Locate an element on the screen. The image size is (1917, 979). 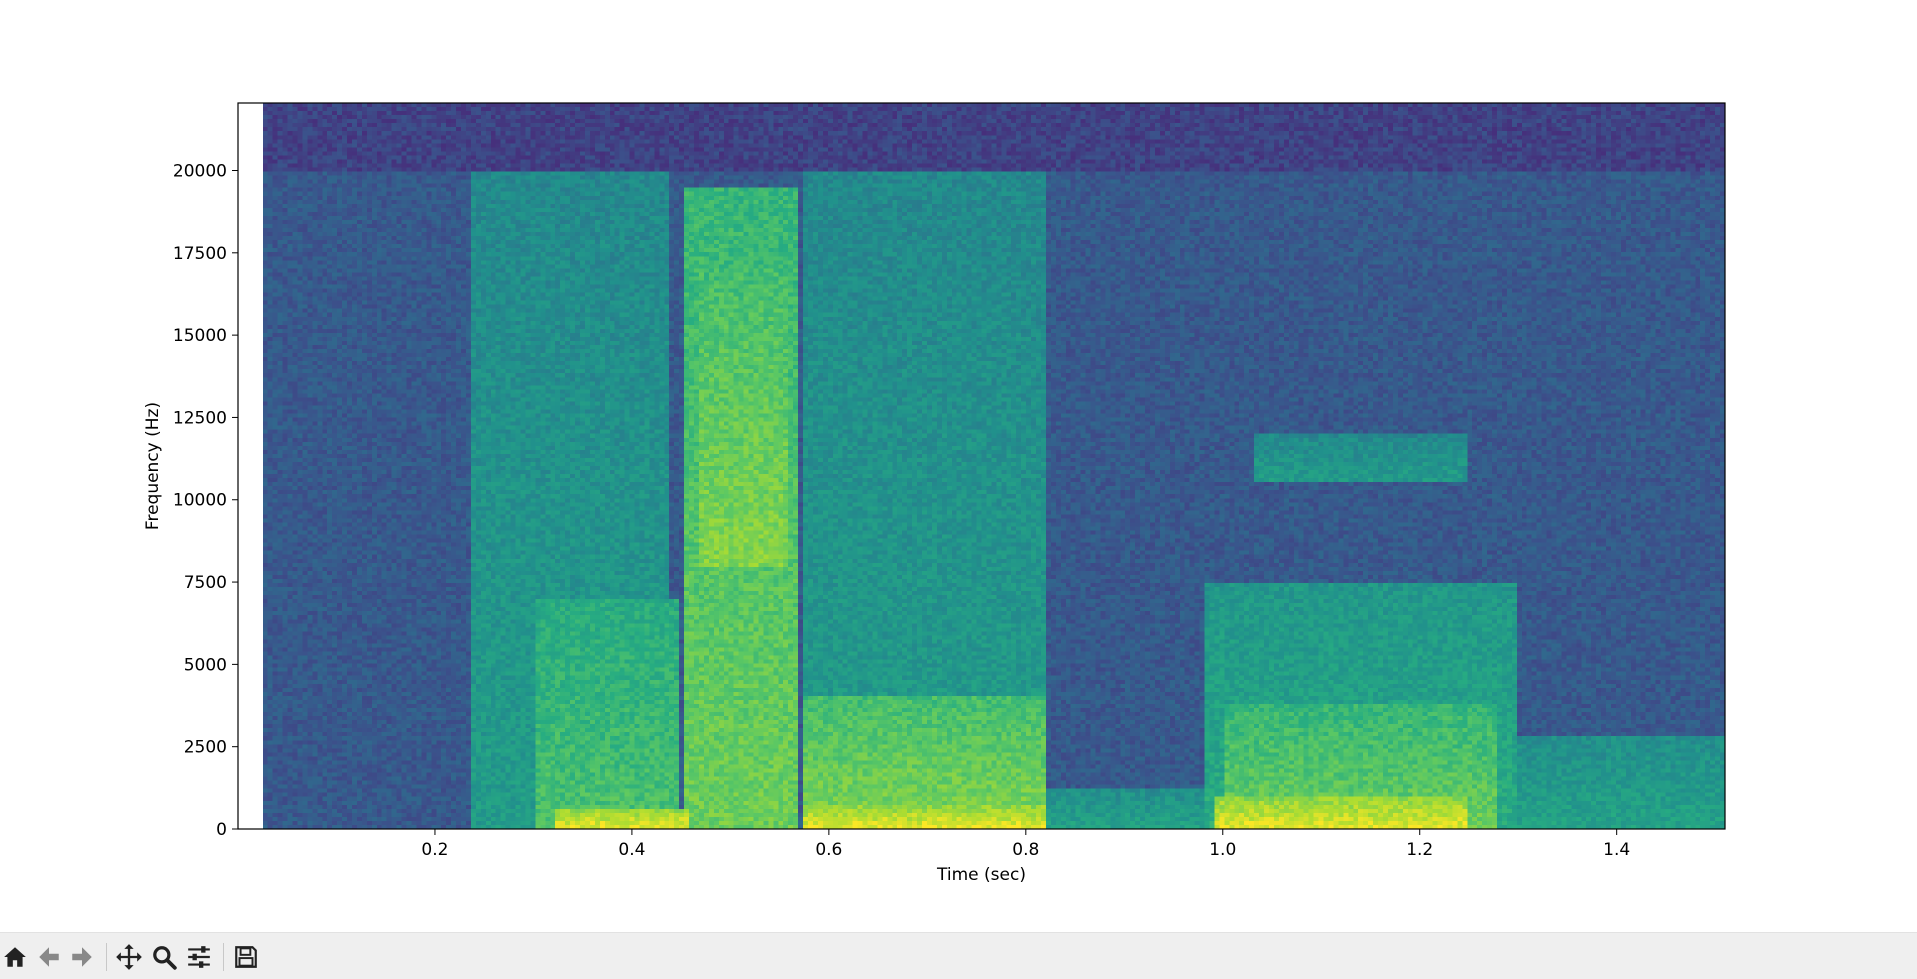
y-tick-label: 7500 is located at coordinates (205, 583).